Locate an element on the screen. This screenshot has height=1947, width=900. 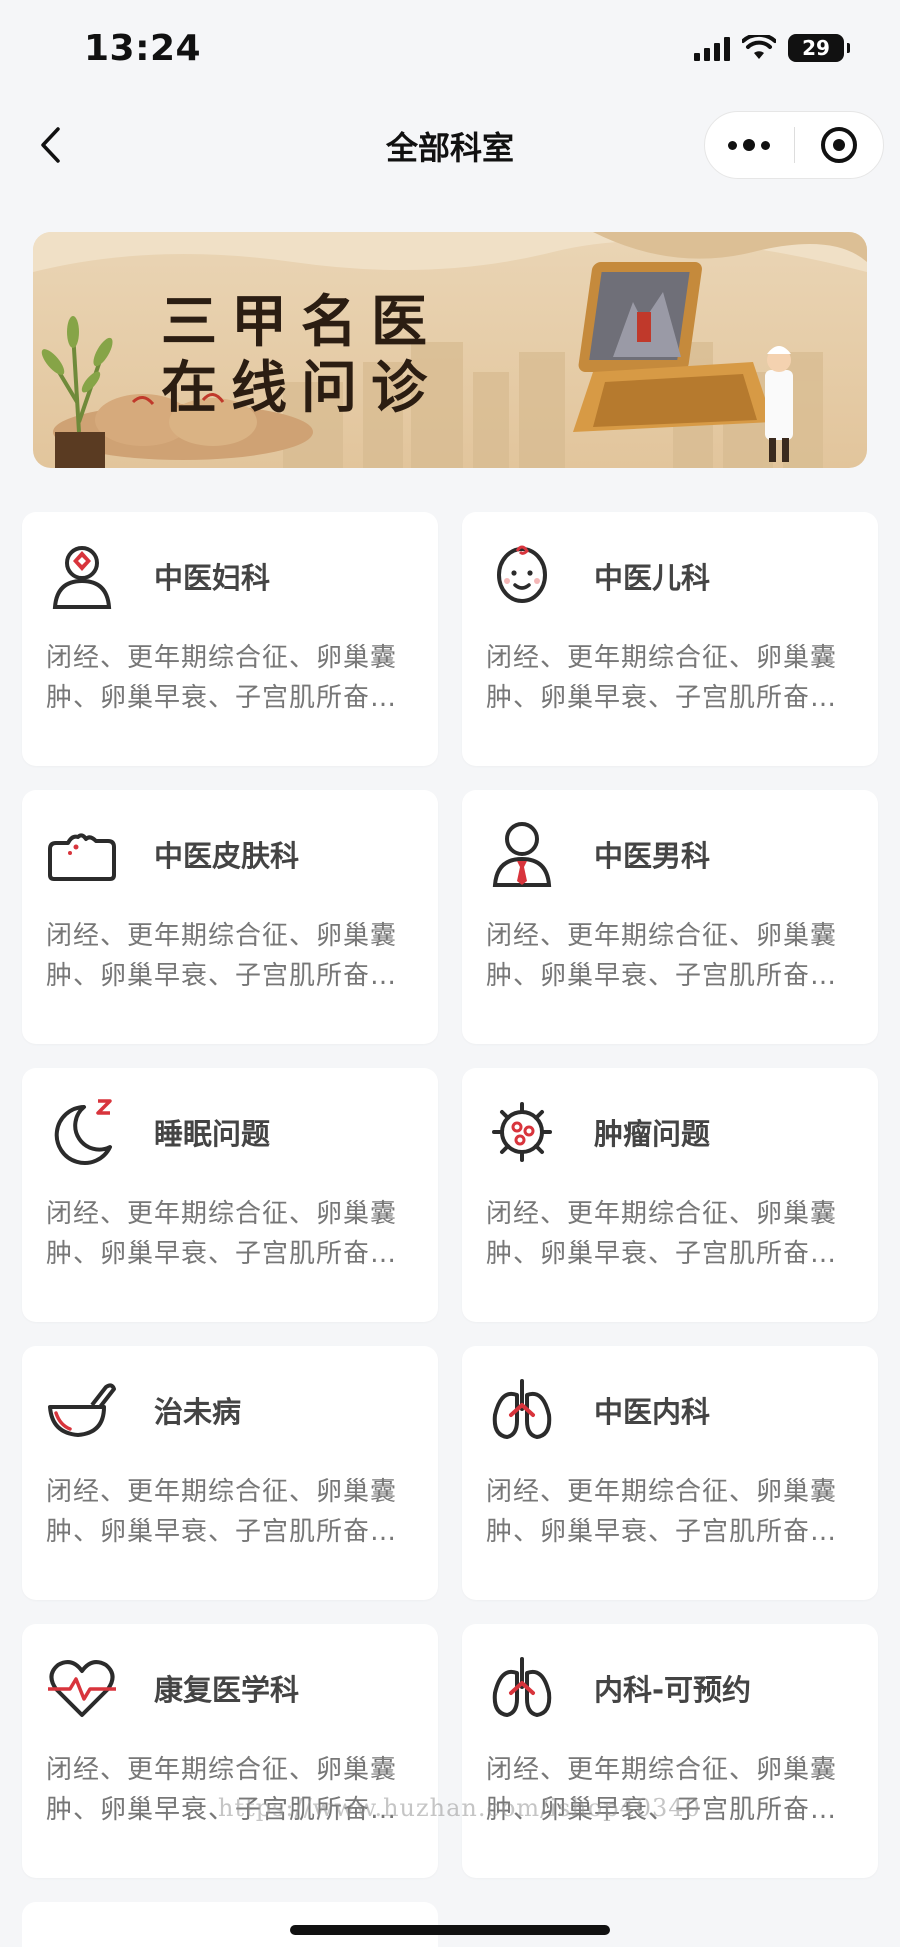
department-name: 内科-可预约 is located at coordinates (673, 1690).